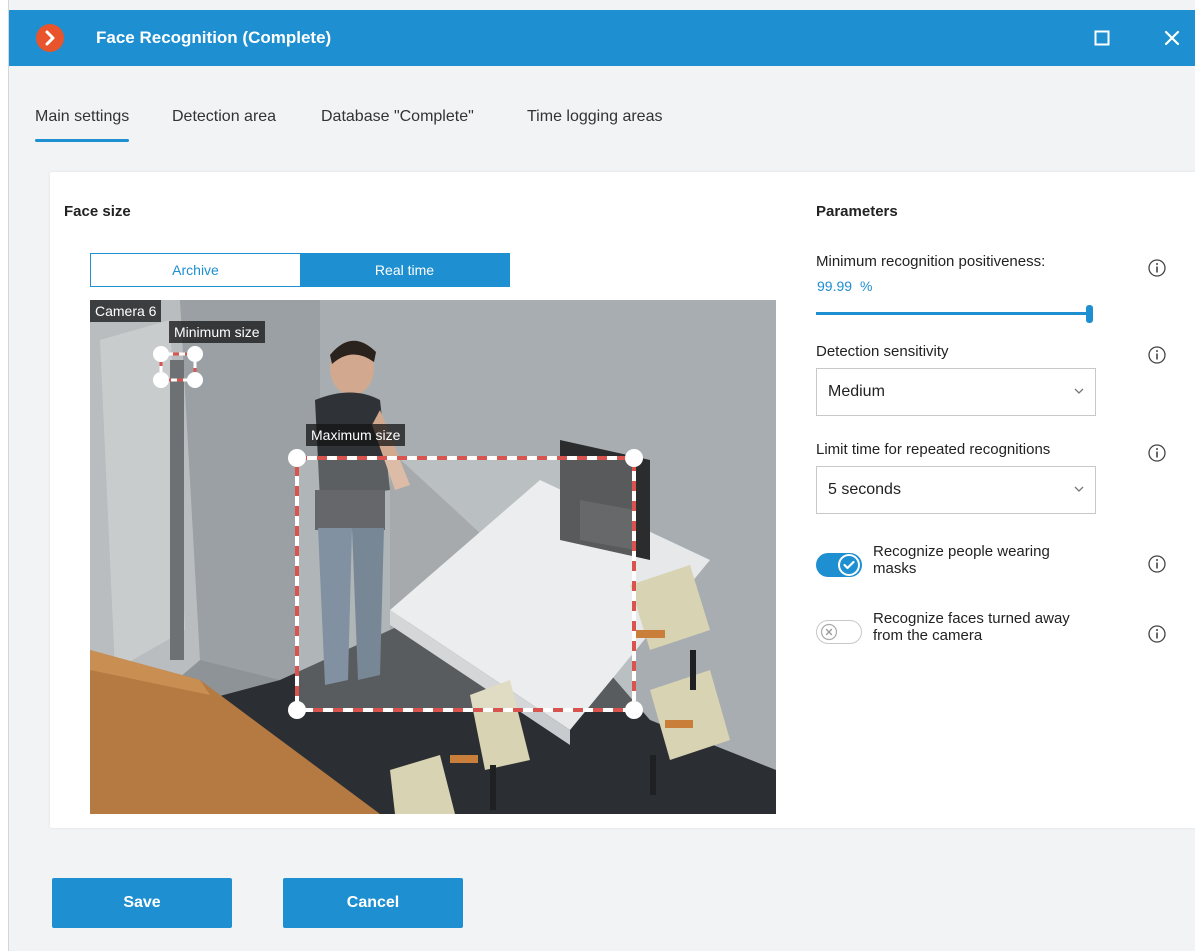 The width and height of the screenshot is (1195, 951). What do you see at coordinates (952, 313) in the screenshot?
I see `positiveness-slider-track` at bounding box center [952, 313].